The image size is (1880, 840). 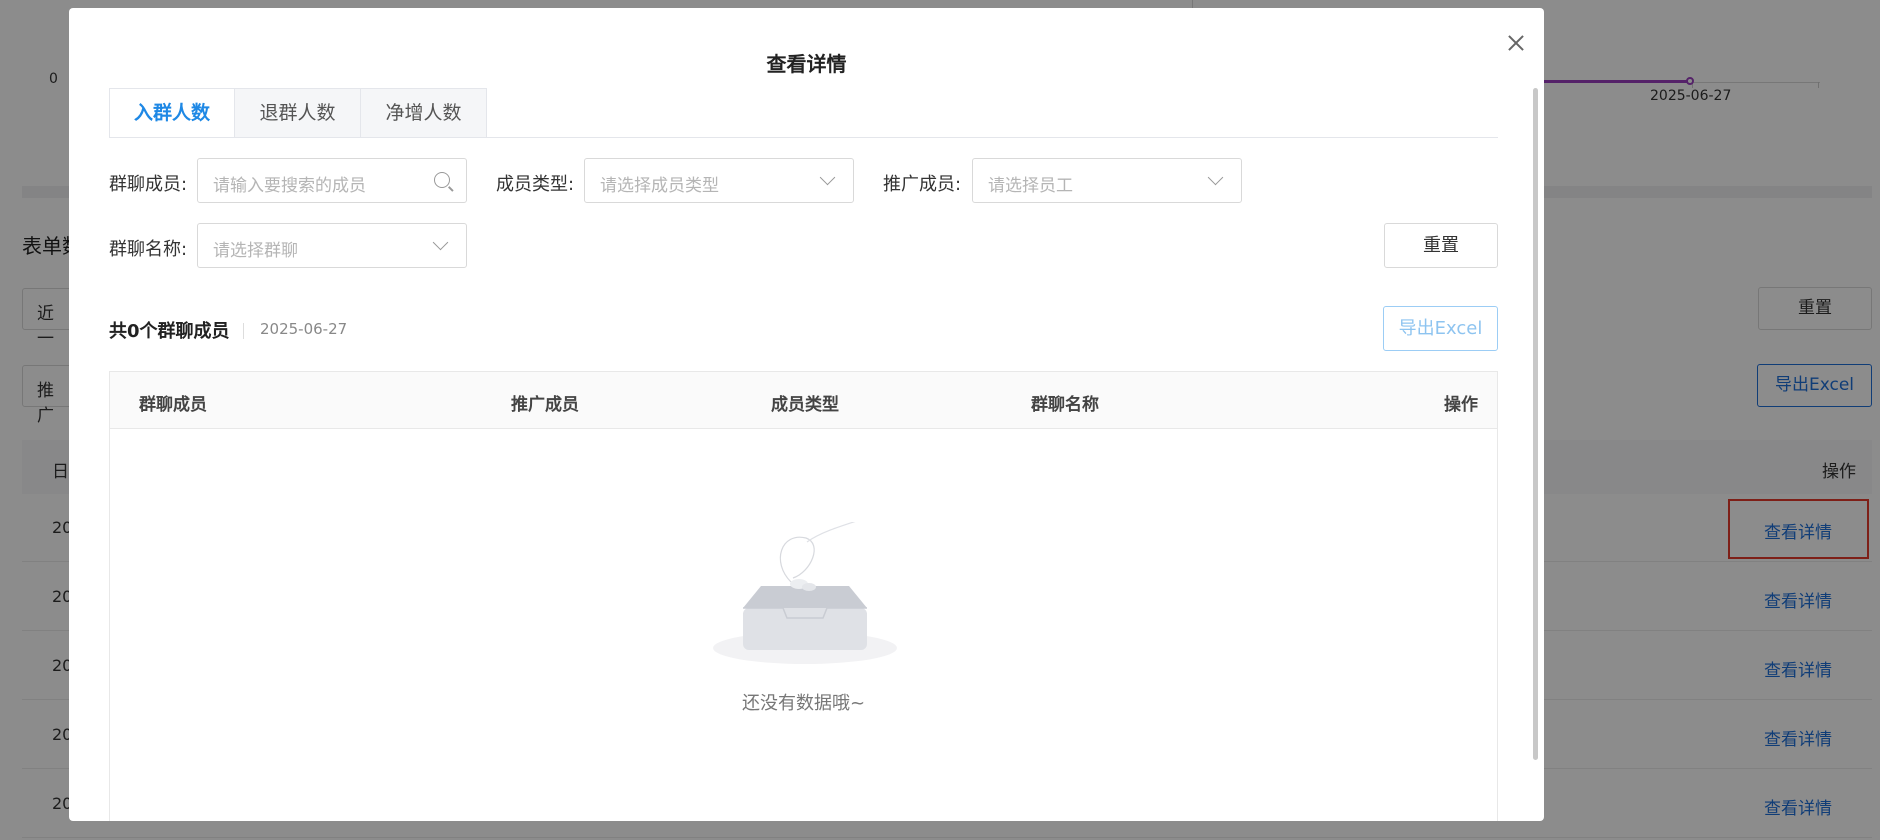 What do you see at coordinates (304, 329) in the screenshot?
I see `summary-date: 2025-06-27` at bounding box center [304, 329].